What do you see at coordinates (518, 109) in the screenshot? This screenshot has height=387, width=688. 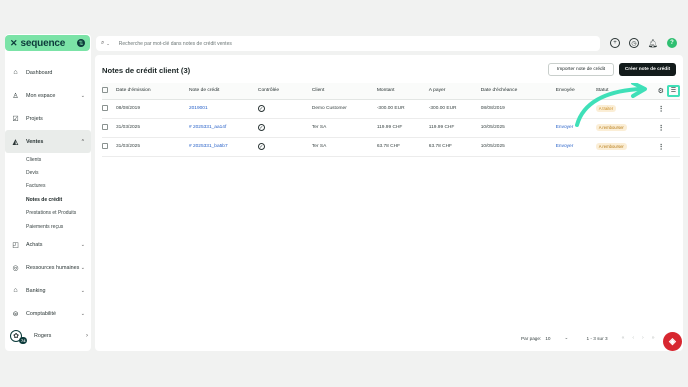 I see `cell-due: 08/08/2019` at bounding box center [518, 109].